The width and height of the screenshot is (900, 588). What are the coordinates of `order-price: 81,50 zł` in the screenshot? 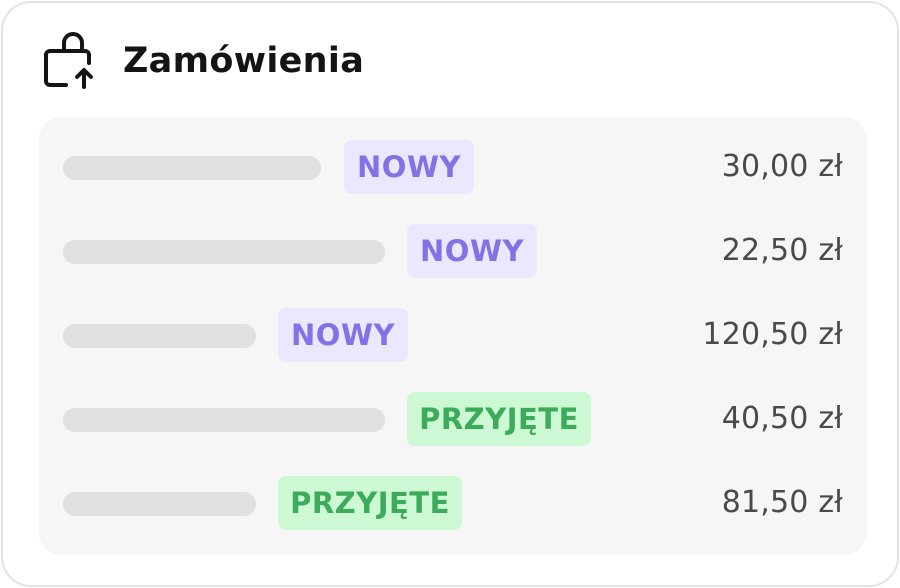 It's located at (782, 502).